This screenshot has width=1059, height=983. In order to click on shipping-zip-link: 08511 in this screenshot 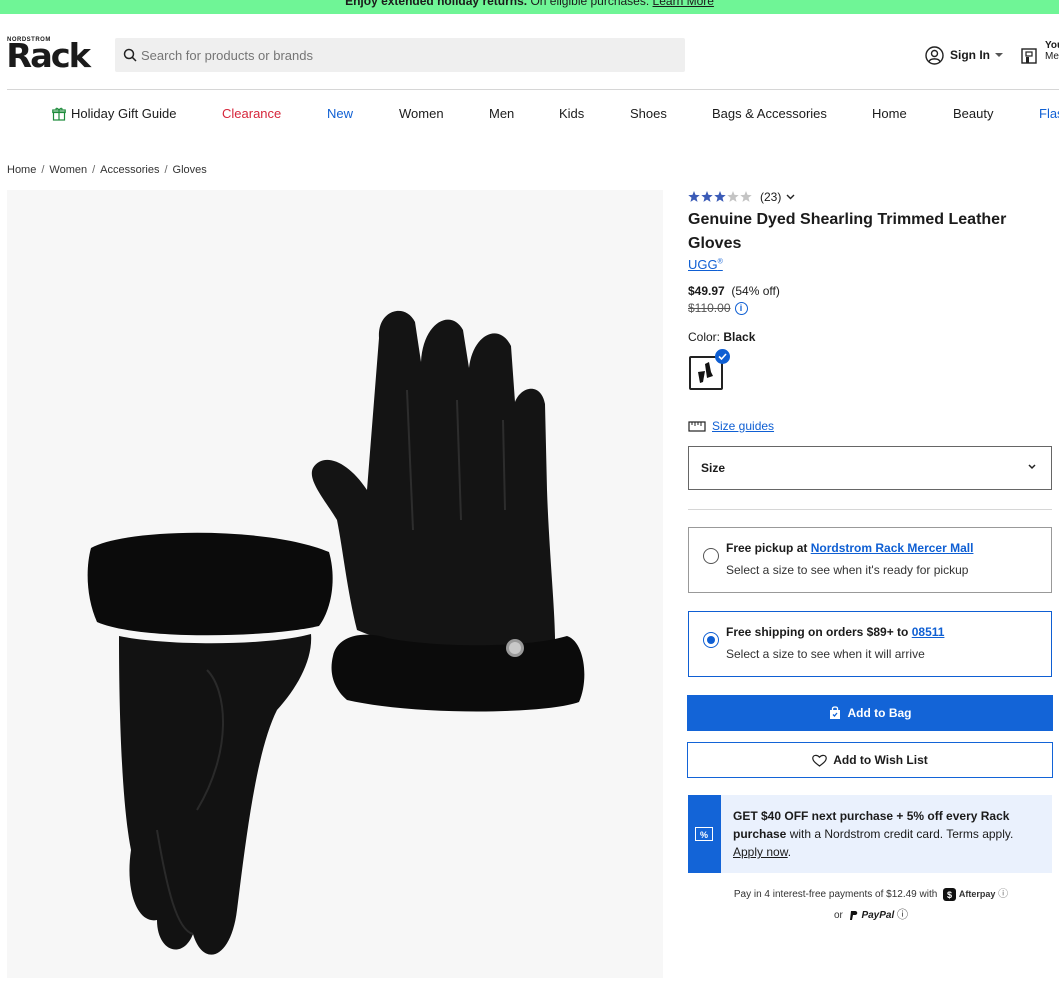, I will do `click(928, 632)`.